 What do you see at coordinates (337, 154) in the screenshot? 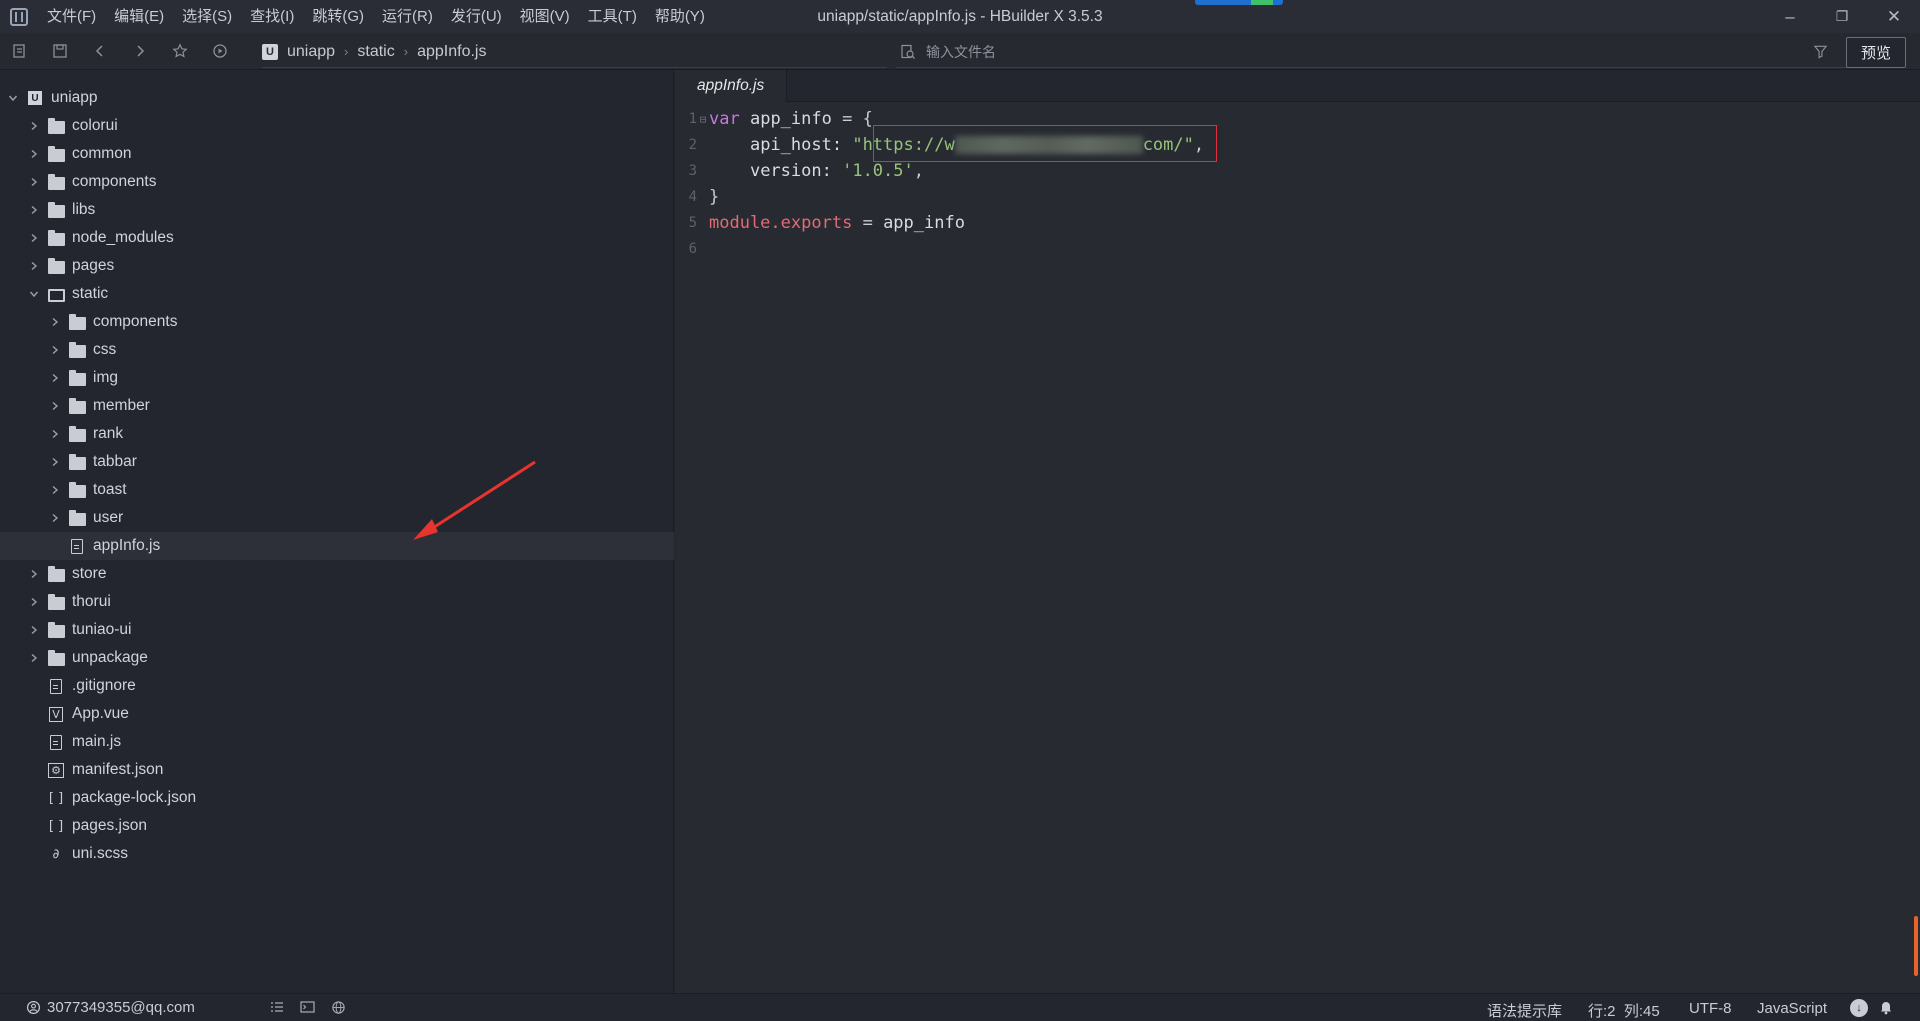
I see `tree-item: common` at bounding box center [337, 154].